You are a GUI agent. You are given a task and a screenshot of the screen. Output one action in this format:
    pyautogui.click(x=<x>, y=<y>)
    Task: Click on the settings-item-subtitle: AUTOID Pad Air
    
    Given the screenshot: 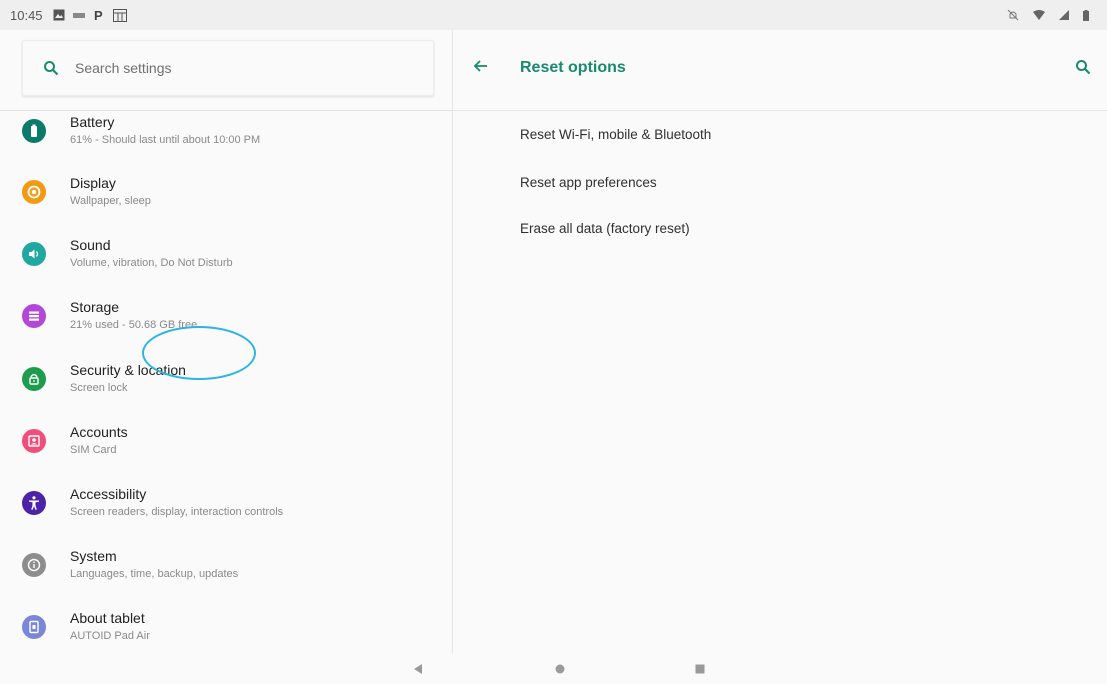 What is the action you would take?
    pyautogui.click(x=110, y=636)
    